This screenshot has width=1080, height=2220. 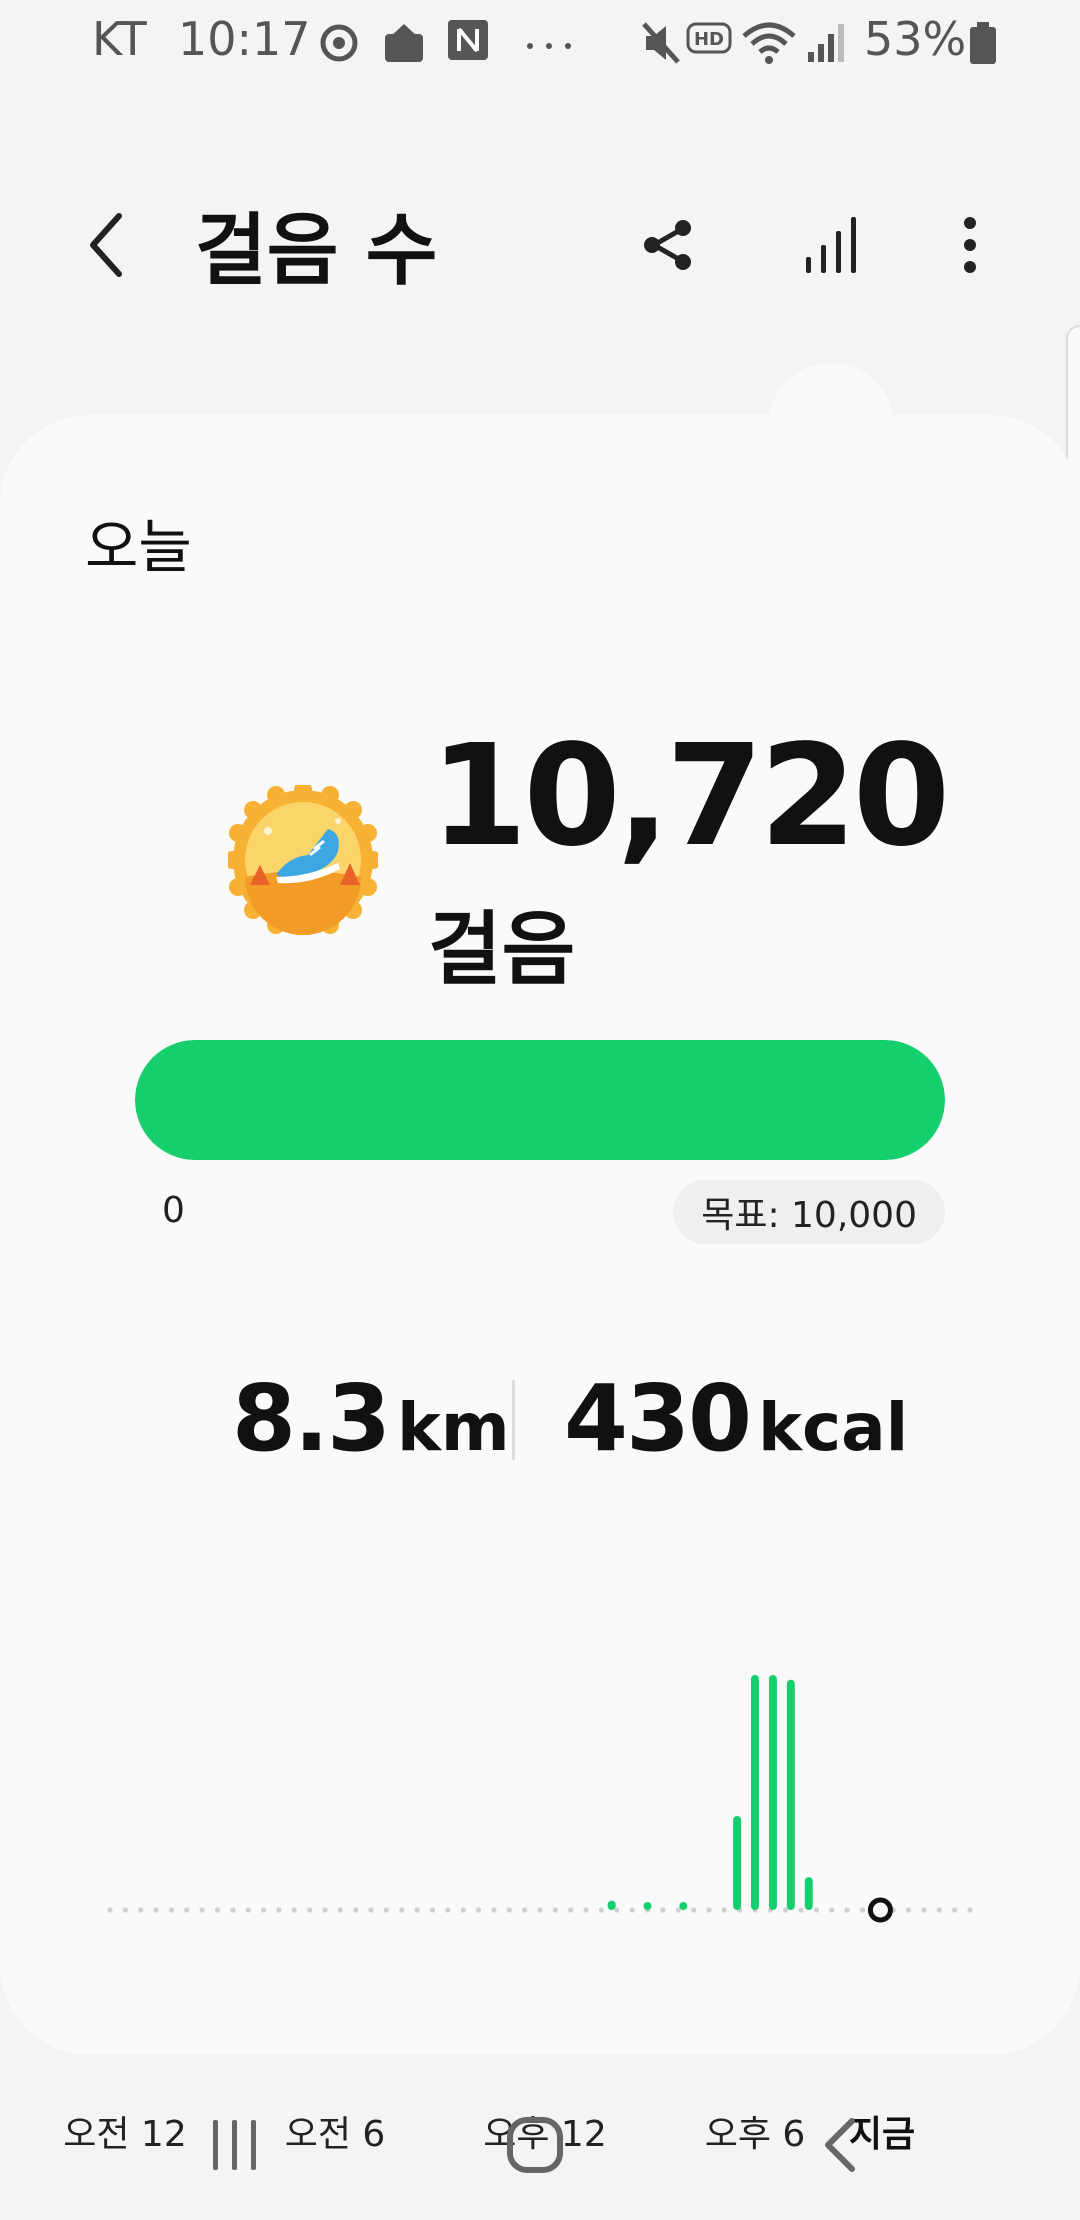 I want to click on recents-icon, so click(x=234, y=2145).